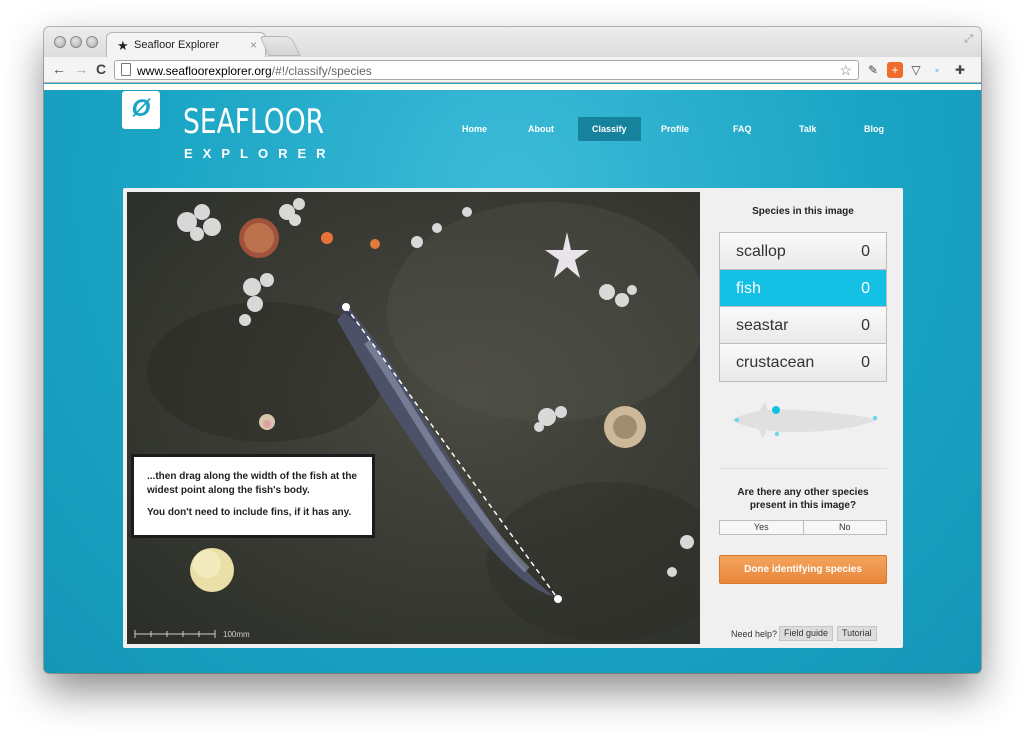 The height and width of the screenshot is (735, 1024). Describe the element at coordinates (775, 362) in the screenshot. I see `species-name: crustacean` at that location.